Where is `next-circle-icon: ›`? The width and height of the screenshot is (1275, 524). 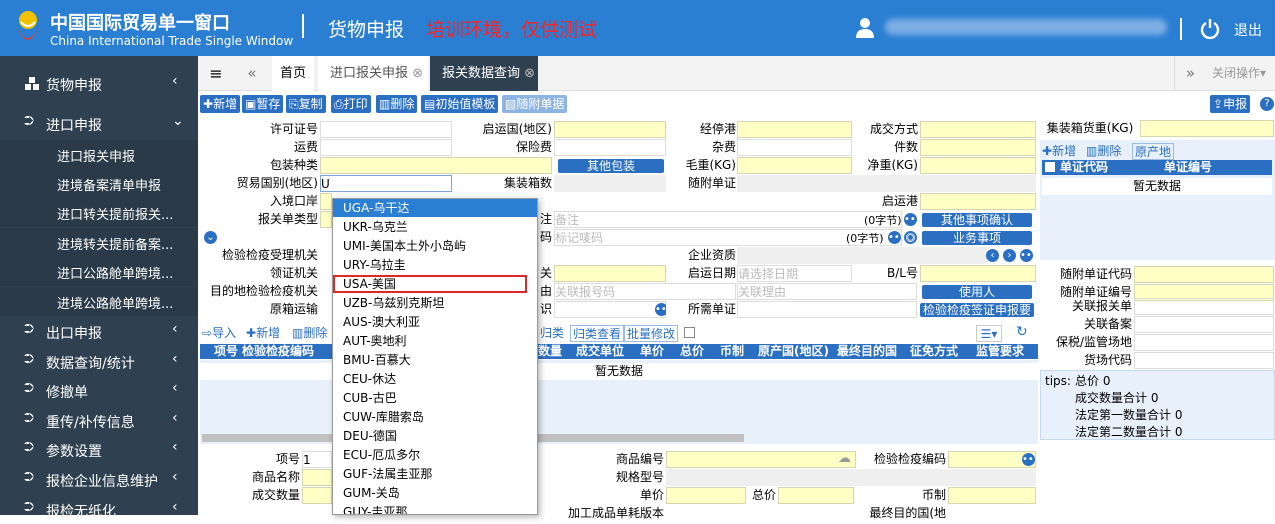 next-circle-icon: › is located at coordinates (1009, 255).